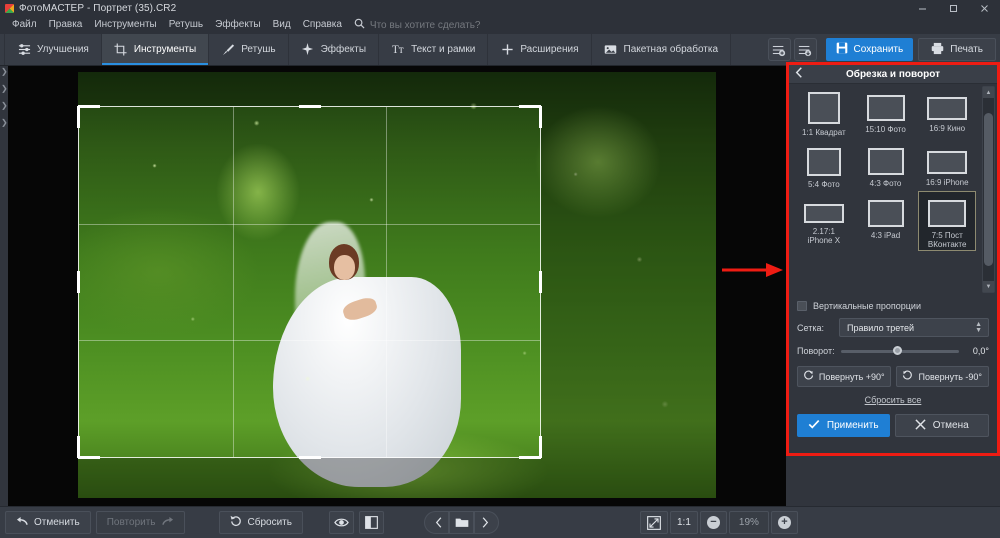  What do you see at coordinates (260, 522) in the screenshot?
I see `reset-button: Сбросить` at bounding box center [260, 522].